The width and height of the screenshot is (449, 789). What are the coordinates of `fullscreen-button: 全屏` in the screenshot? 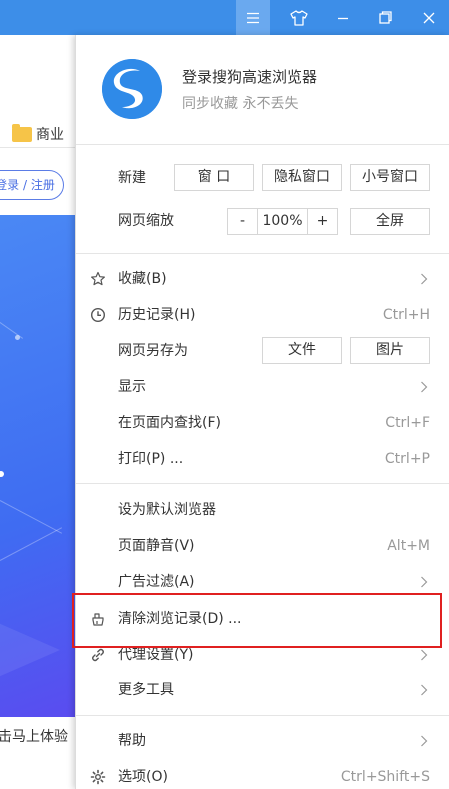 It's located at (390, 221).